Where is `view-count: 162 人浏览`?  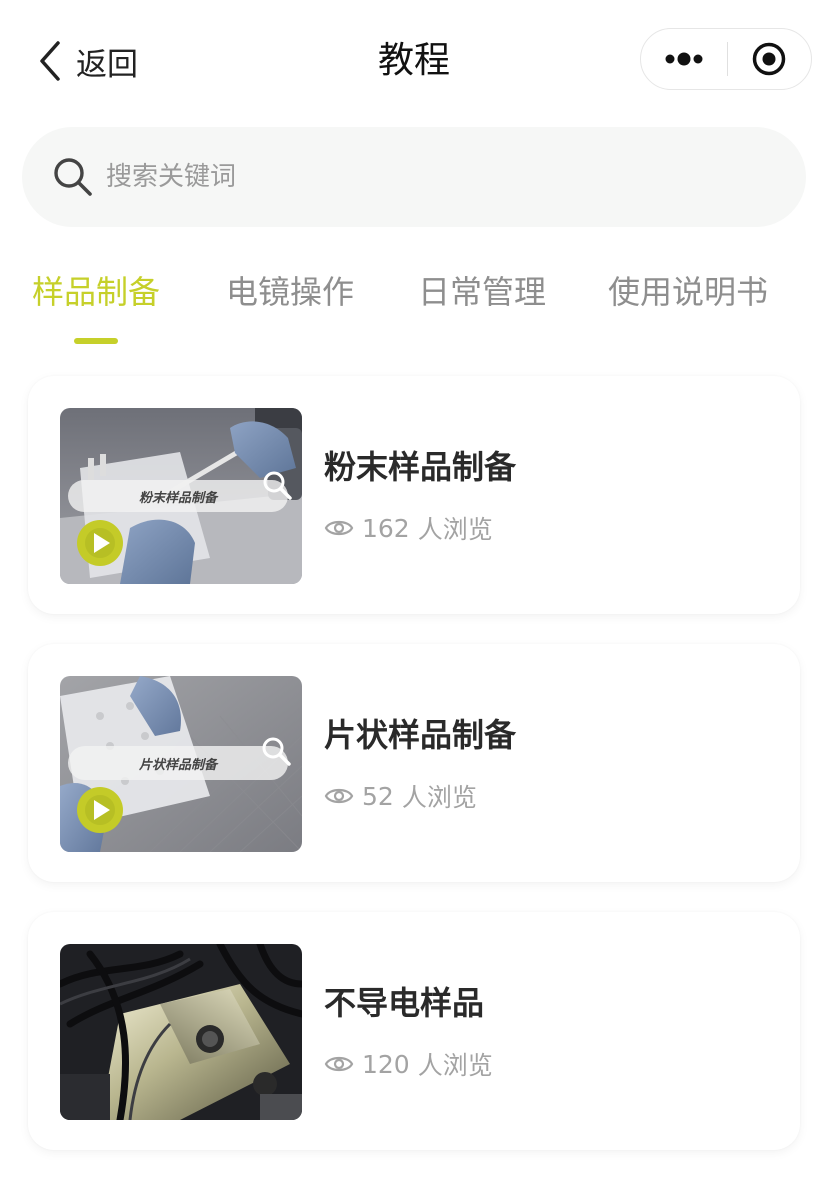 view-count: 162 人浏览 is located at coordinates (408, 528).